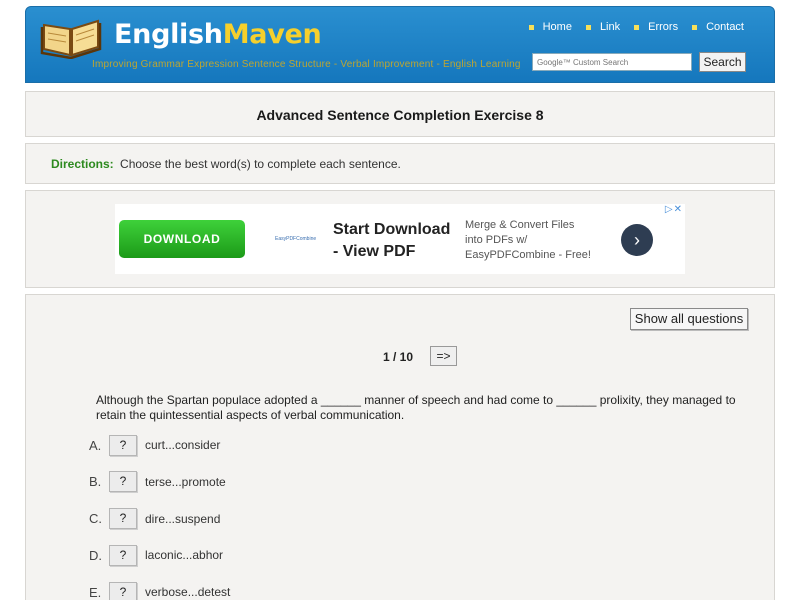  What do you see at coordinates (557, 27) in the screenshot?
I see `nav-home-label: Home` at bounding box center [557, 27].